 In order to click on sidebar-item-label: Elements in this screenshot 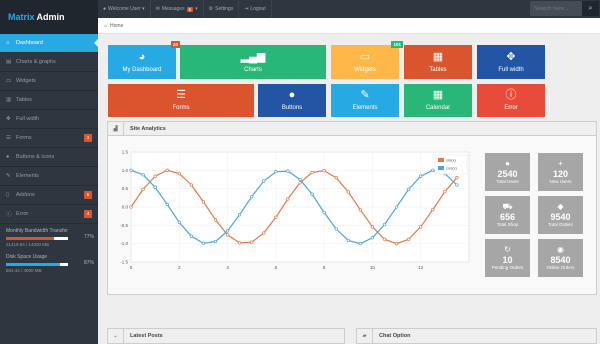, I will do `click(27, 176)`.